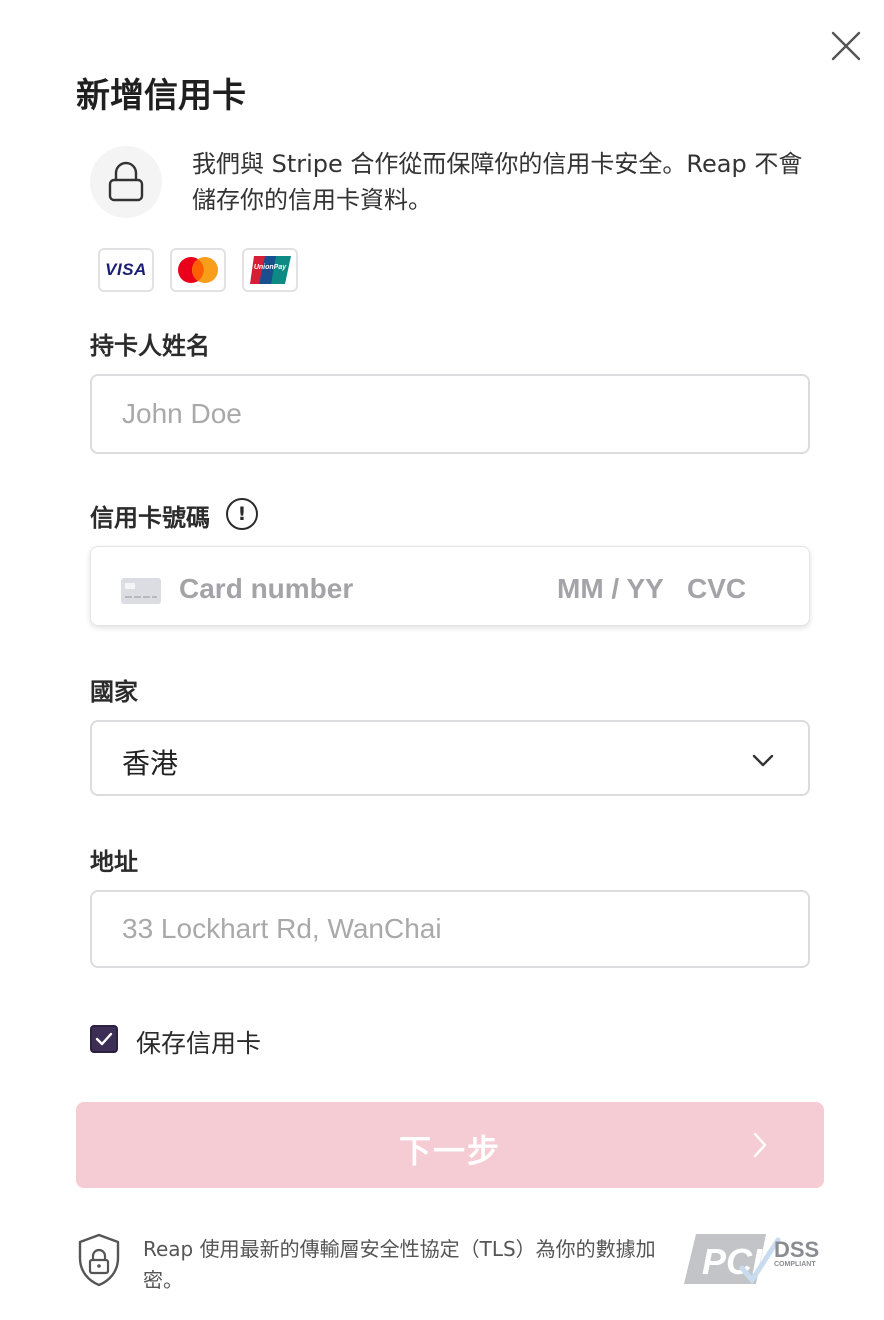 The image size is (884, 1320). I want to click on chevron-down-icon, so click(763, 760).